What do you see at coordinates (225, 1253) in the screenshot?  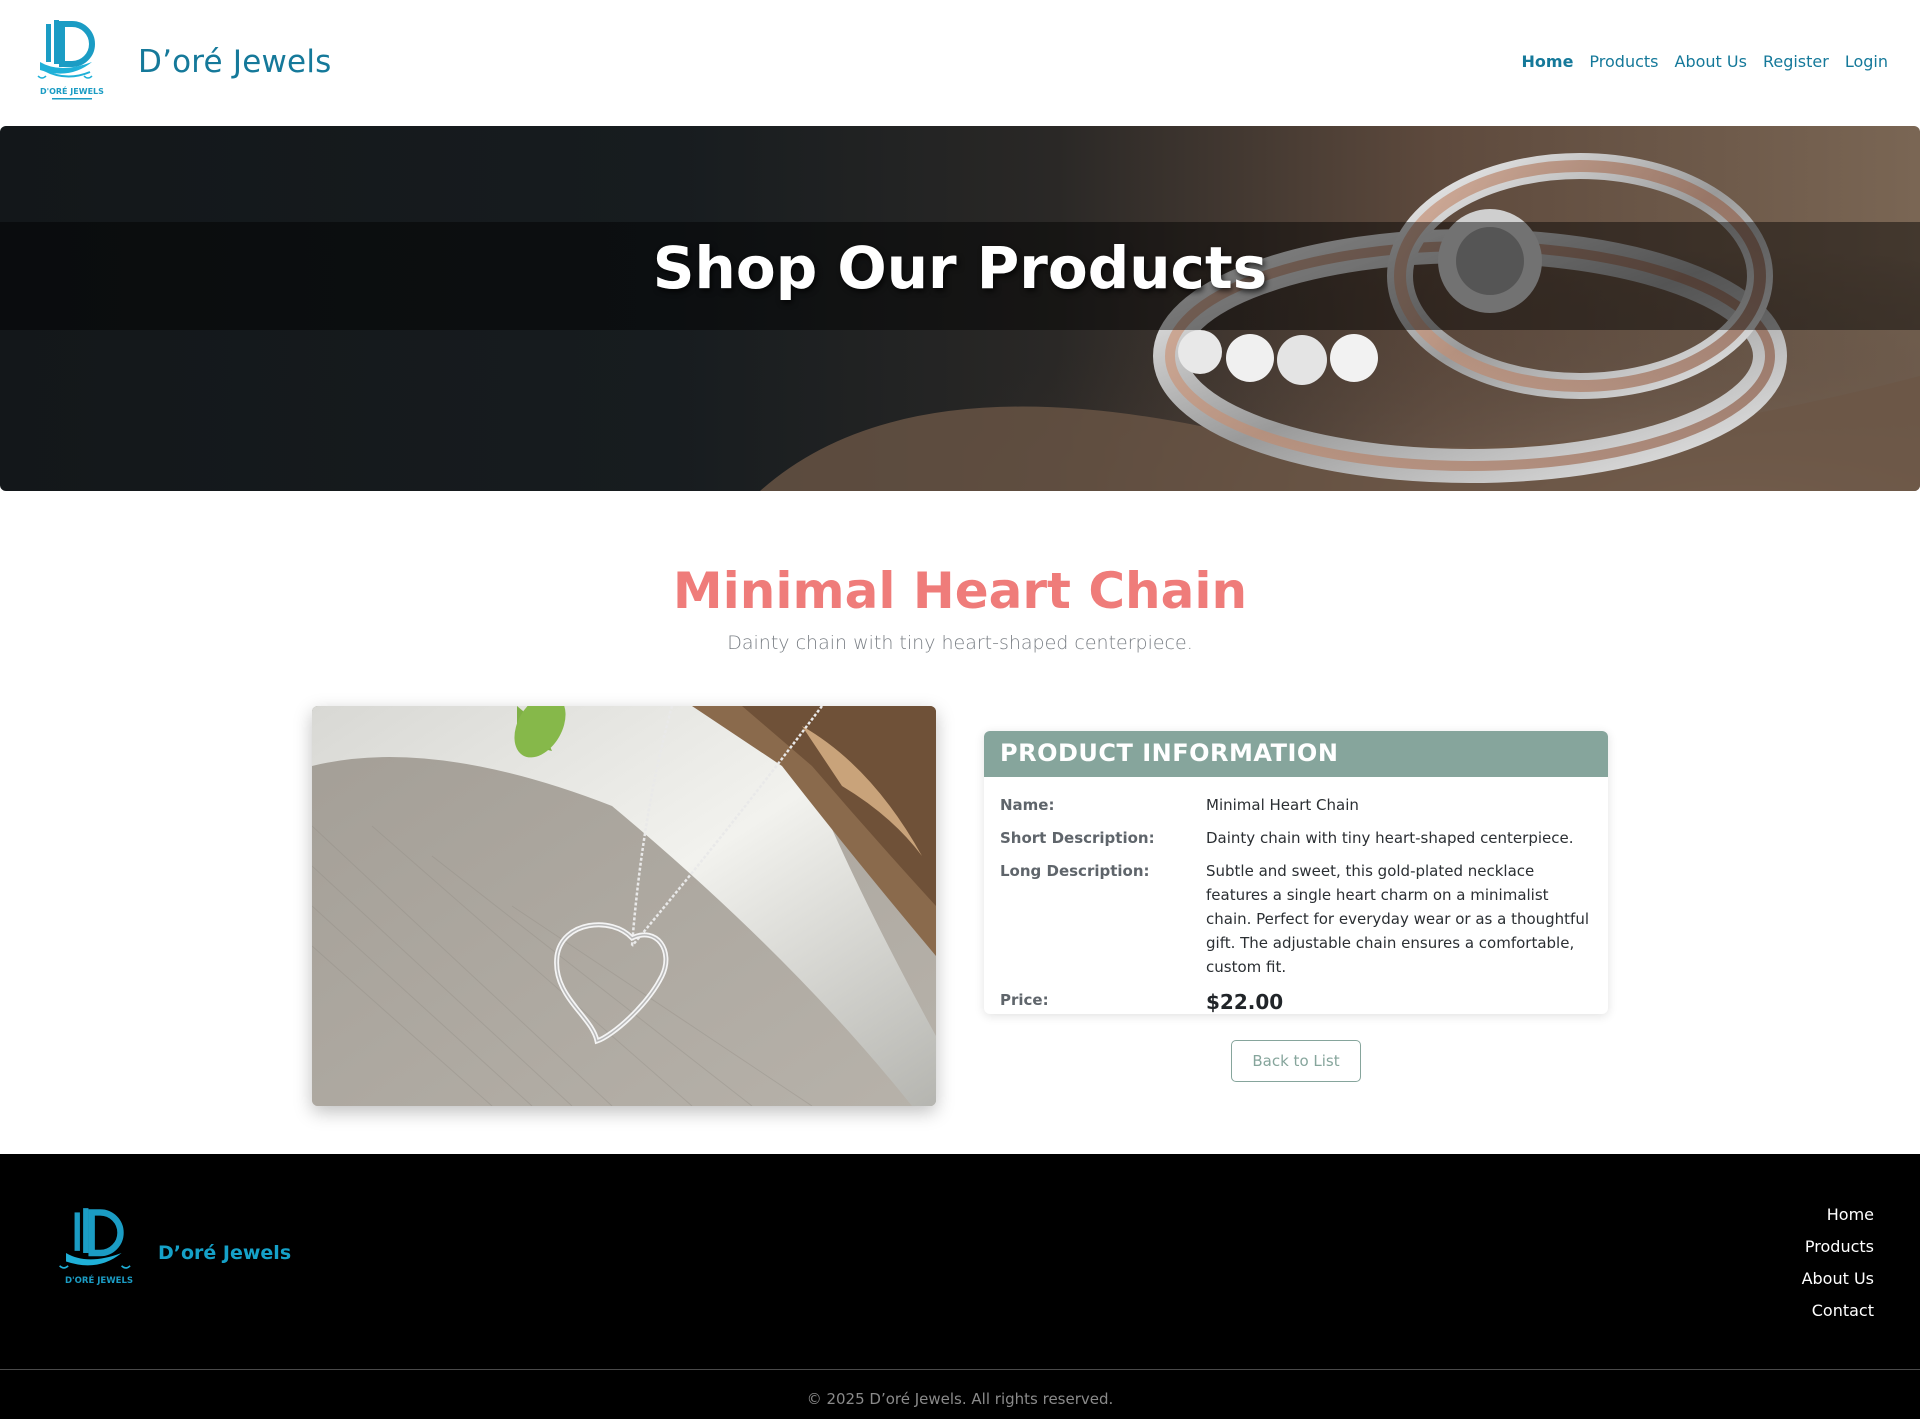 I see `footer-brand-name: D’oré Jewels` at bounding box center [225, 1253].